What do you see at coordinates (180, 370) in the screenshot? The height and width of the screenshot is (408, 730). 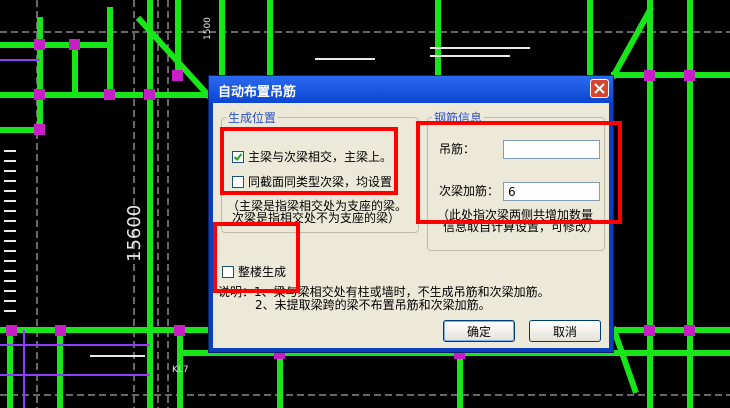 I see `beam-label-kl7: KL7` at bounding box center [180, 370].